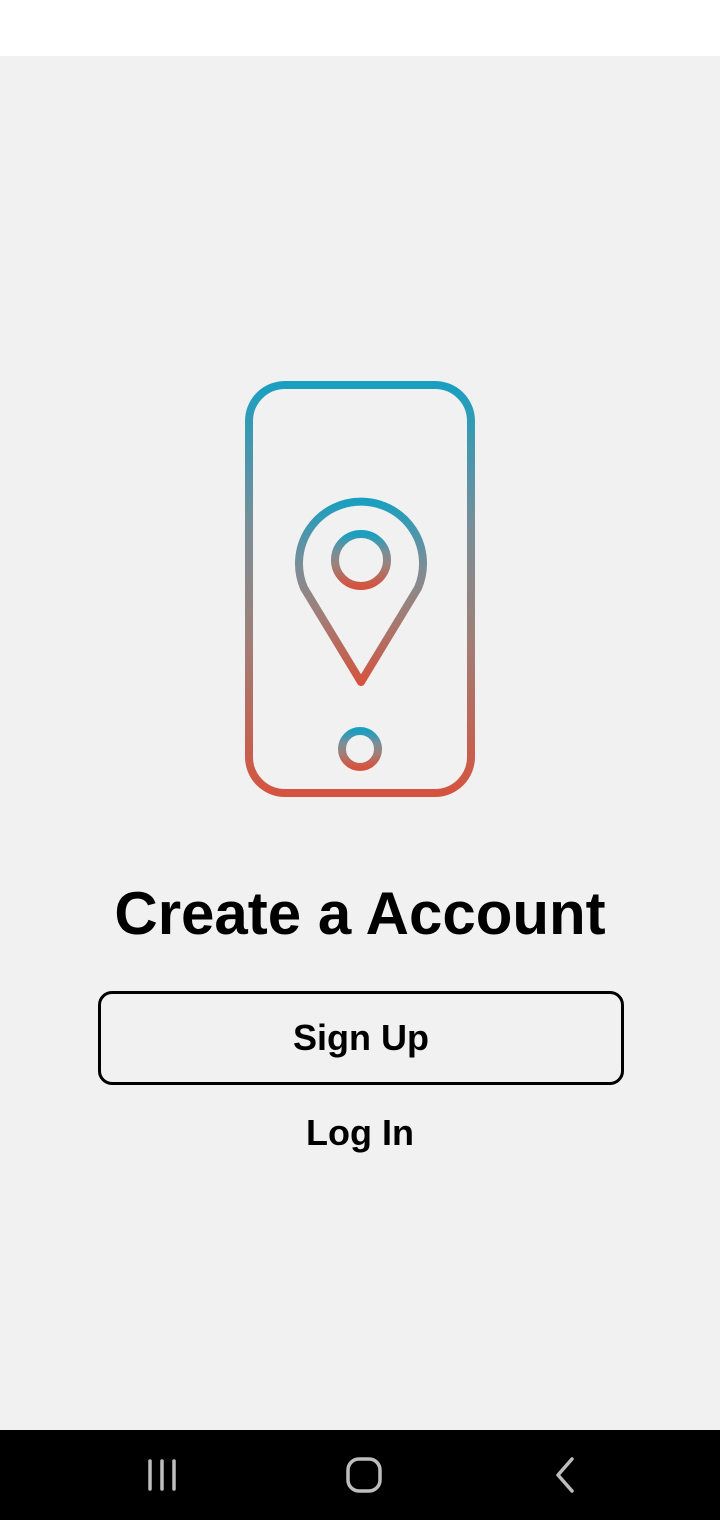  What do you see at coordinates (360, 589) in the screenshot?
I see `phone-location-pin-icon` at bounding box center [360, 589].